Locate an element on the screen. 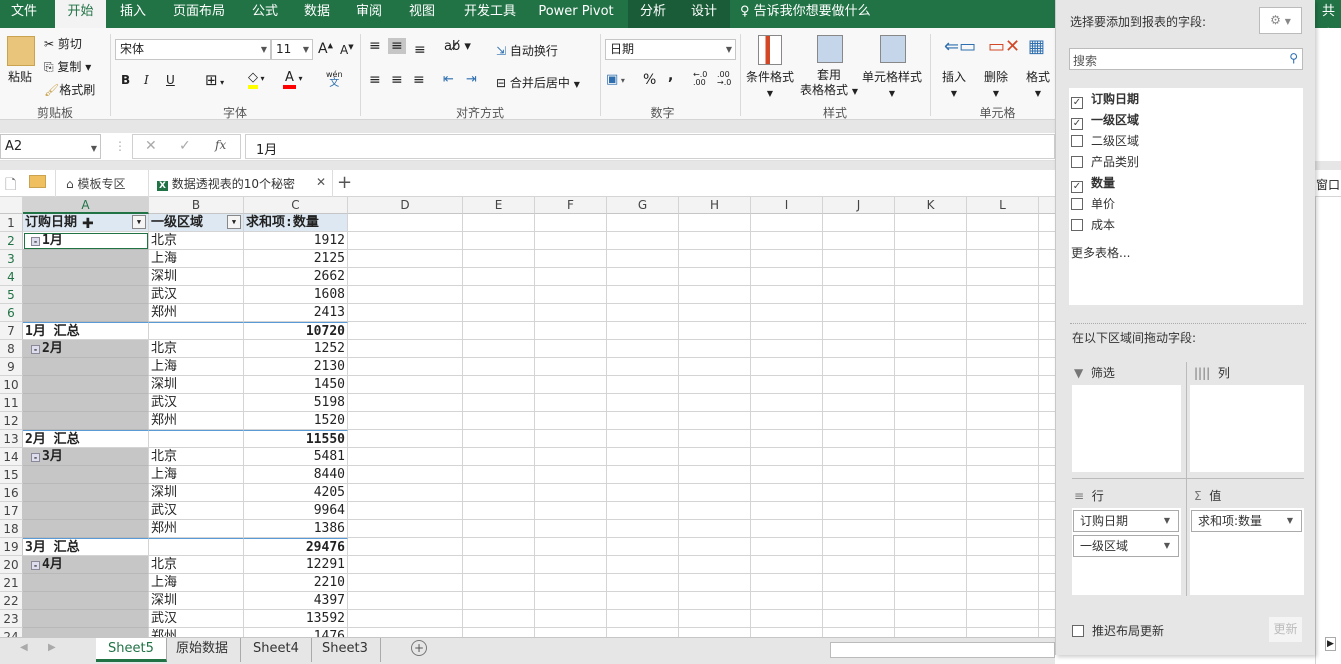 Image resolution: width=1341 pixels, height=664 pixels. phonetic-button: wén 文 is located at coordinates (334, 79).